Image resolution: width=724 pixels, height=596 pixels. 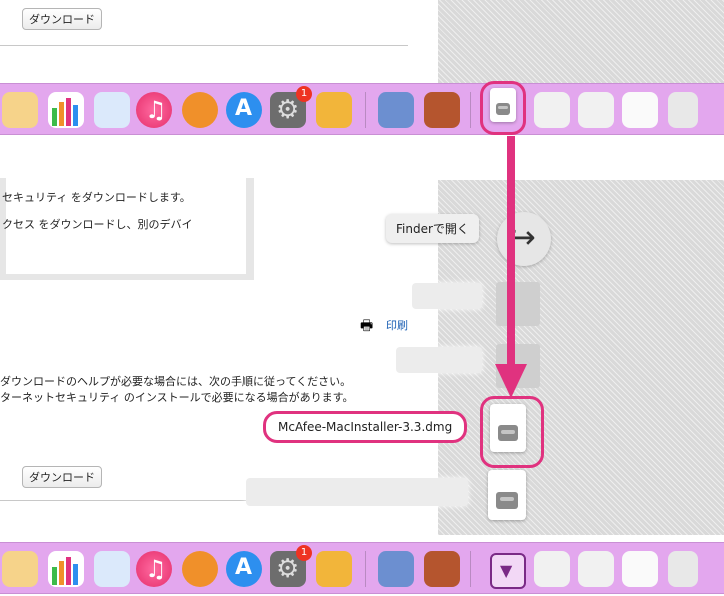 What do you see at coordinates (362, 108) in the screenshot?
I see `dock-top: ♫ A ⚙ 1` at bounding box center [362, 108].